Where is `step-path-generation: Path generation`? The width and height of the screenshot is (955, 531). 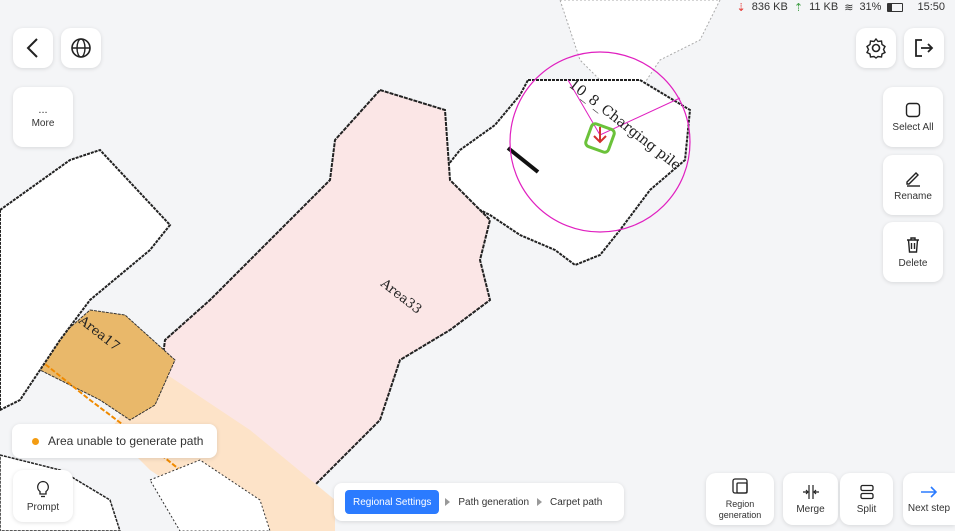
step-path-generation: Path generation is located at coordinates (493, 502).